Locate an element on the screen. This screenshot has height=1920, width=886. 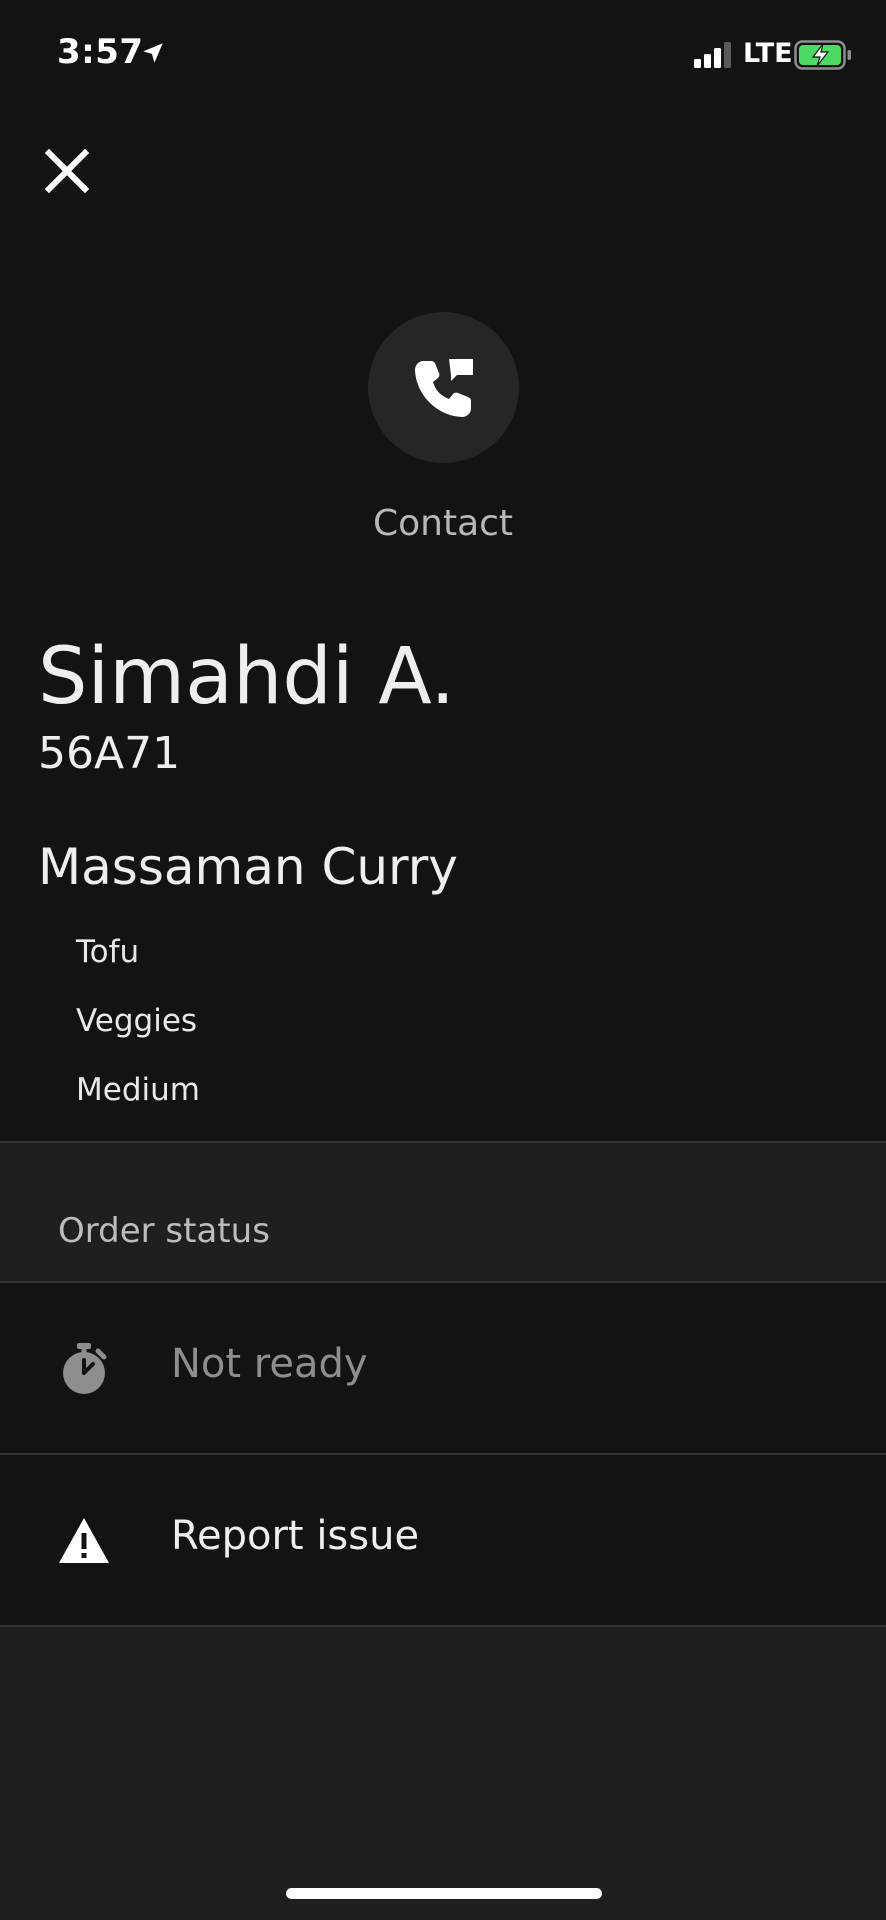
status-bar: 3:57 LTE is located at coordinates (443, 55).